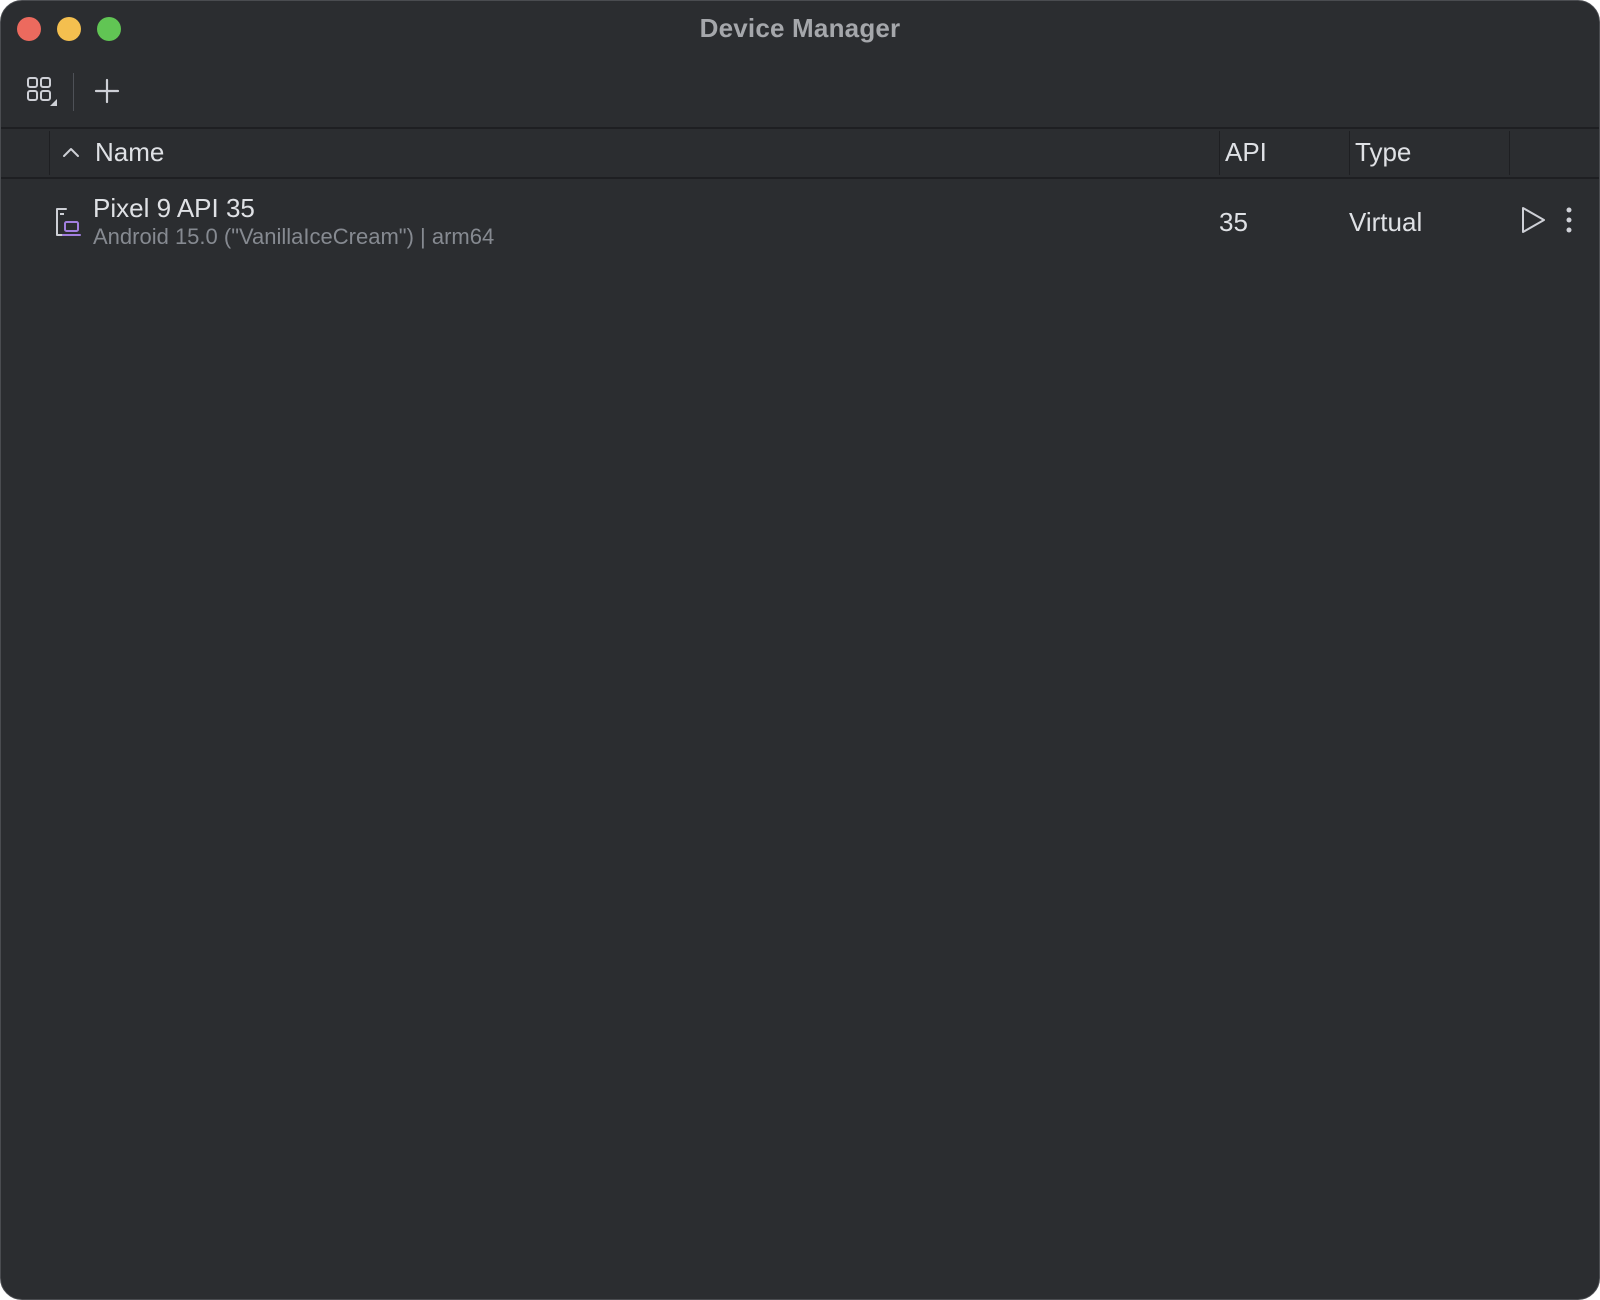  What do you see at coordinates (1246, 152) in the screenshot?
I see `column-header-api: API` at bounding box center [1246, 152].